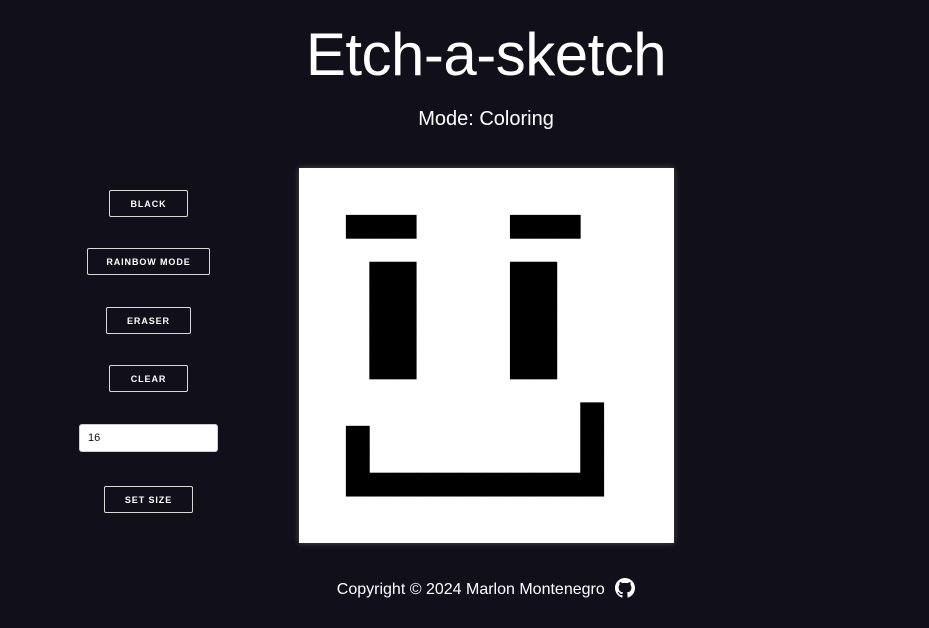 Image resolution: width=929 pixels, height=628 pixels. I want to click on footer: Copyright © 2024 Marlon Montenegro, so click(464, 590).